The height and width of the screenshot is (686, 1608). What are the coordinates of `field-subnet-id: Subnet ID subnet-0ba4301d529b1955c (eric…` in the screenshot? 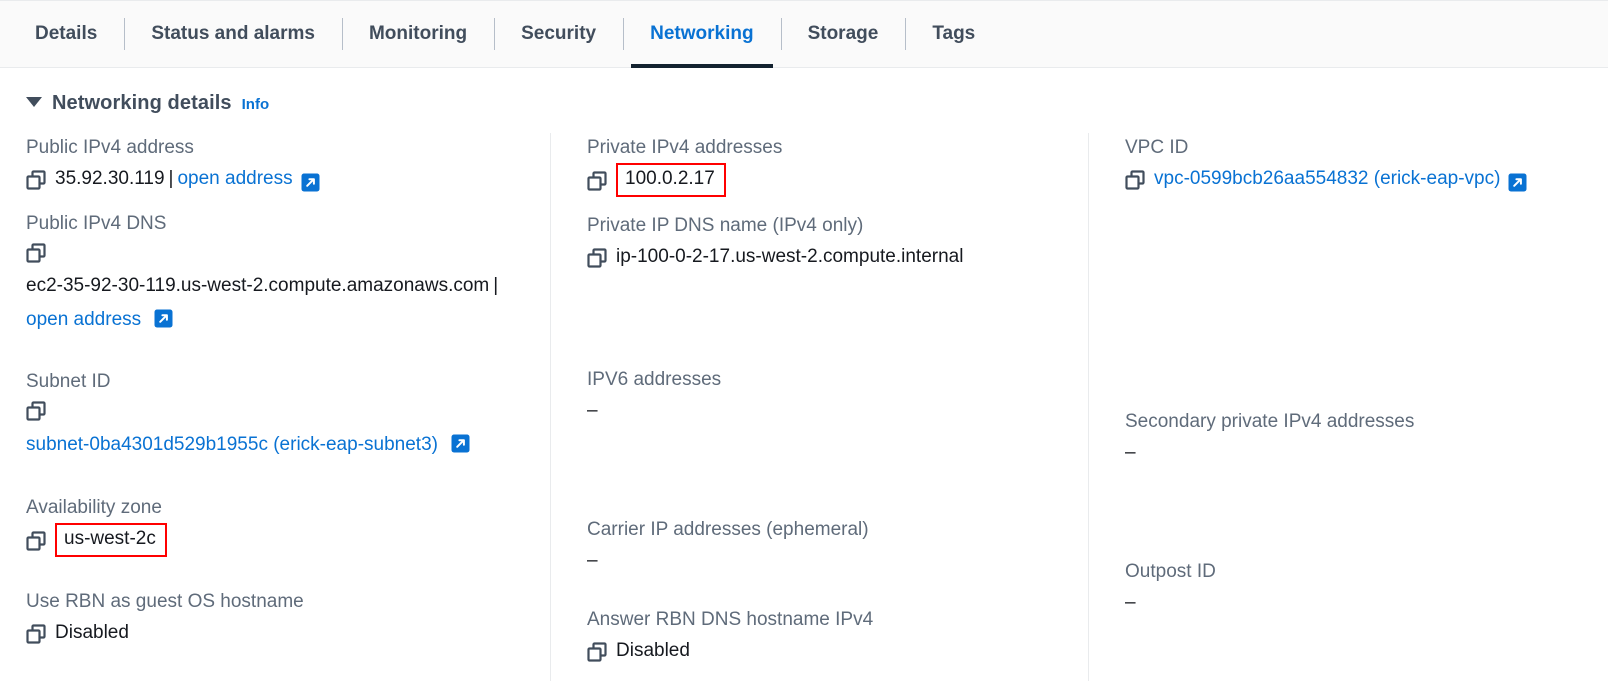 It's located at (279, 415).